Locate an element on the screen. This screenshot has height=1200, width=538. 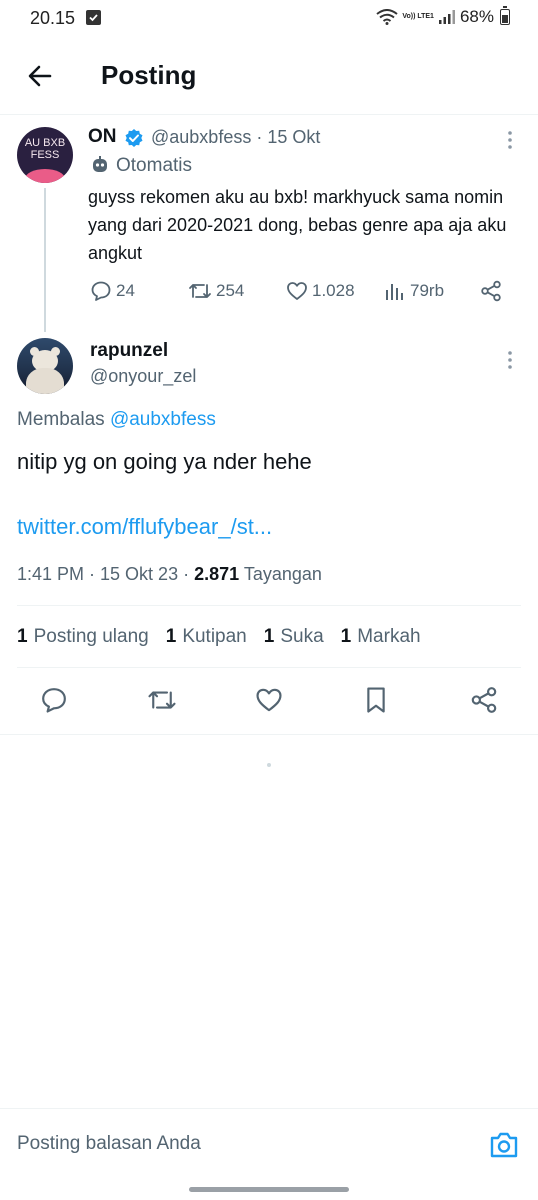
bookmark-icon is located at coordinates (376, 700).